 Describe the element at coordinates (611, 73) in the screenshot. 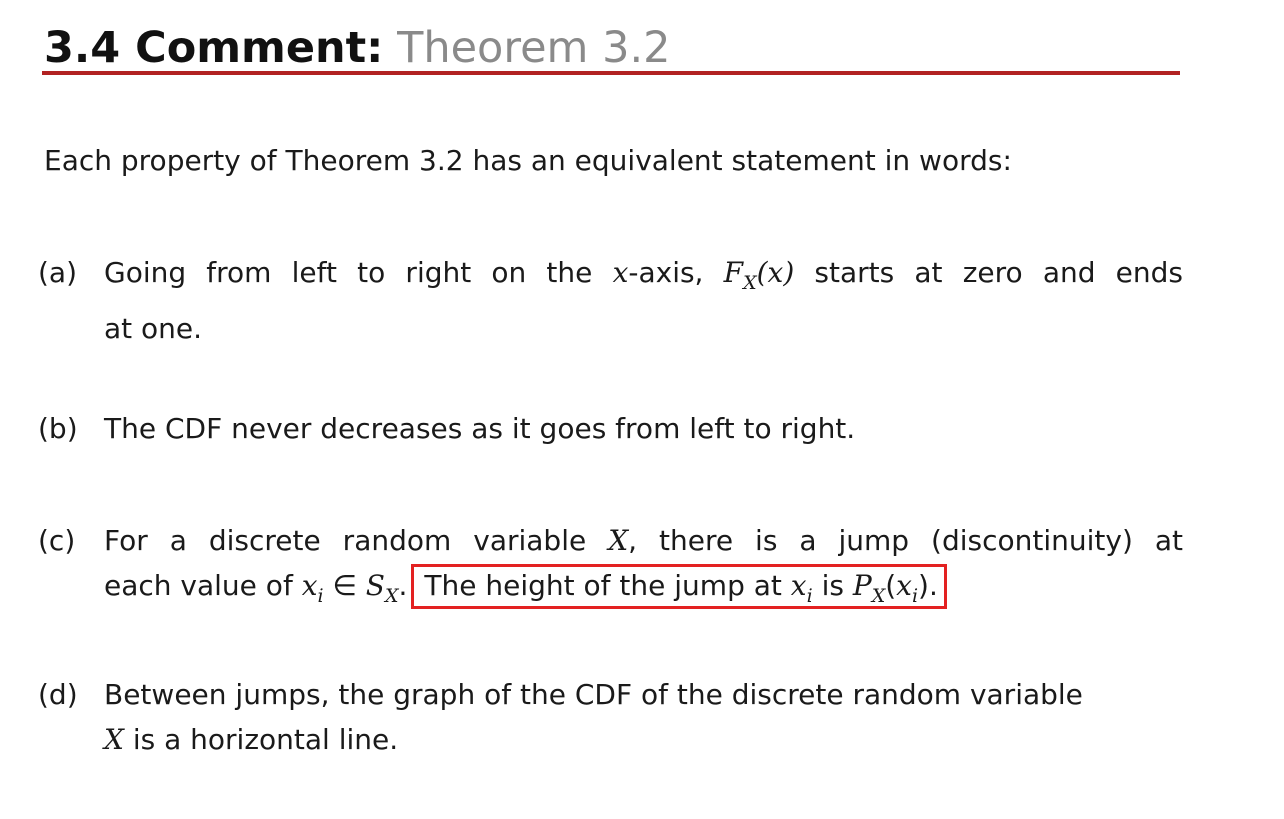

I see `title-rule` at that location.